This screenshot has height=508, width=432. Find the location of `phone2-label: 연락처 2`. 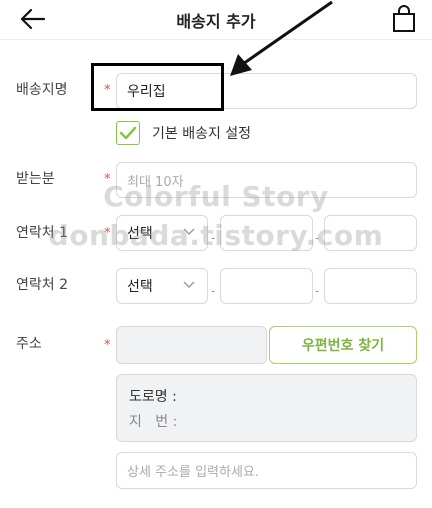

phone2-label: 연락처 2 is located at coordinates (42, 285).